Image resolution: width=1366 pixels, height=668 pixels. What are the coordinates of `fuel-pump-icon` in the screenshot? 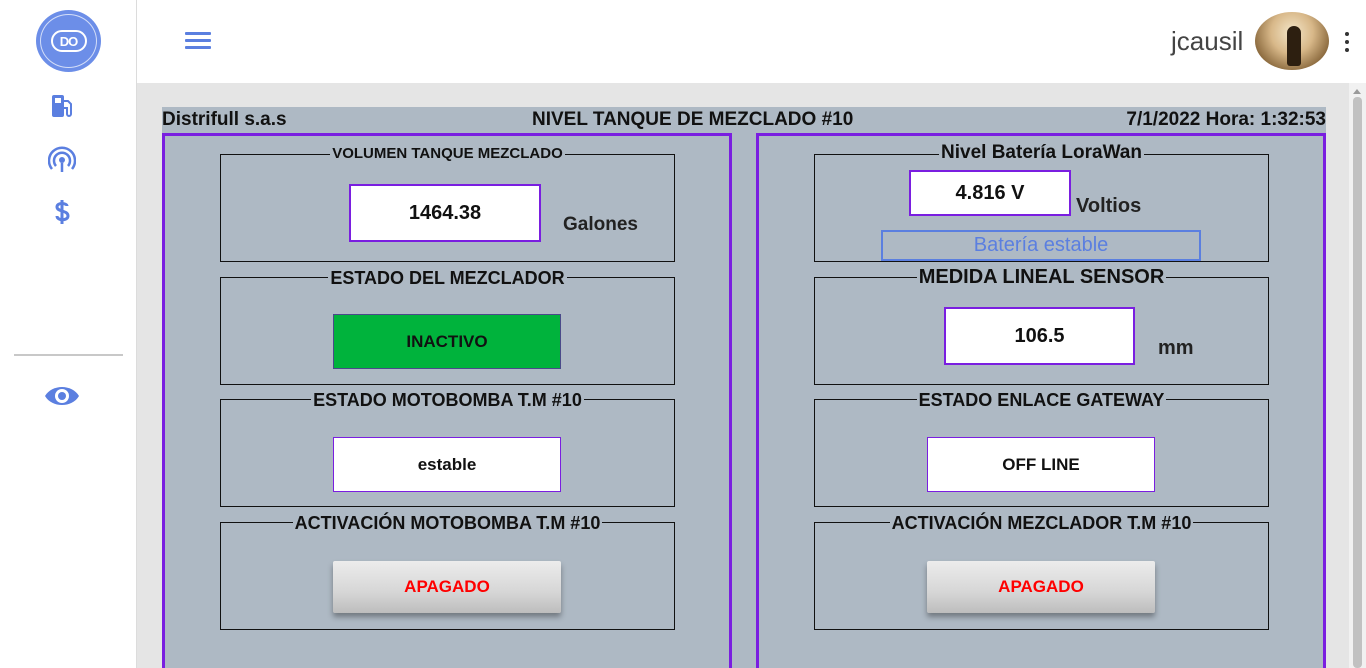 It's located at (62, 106).